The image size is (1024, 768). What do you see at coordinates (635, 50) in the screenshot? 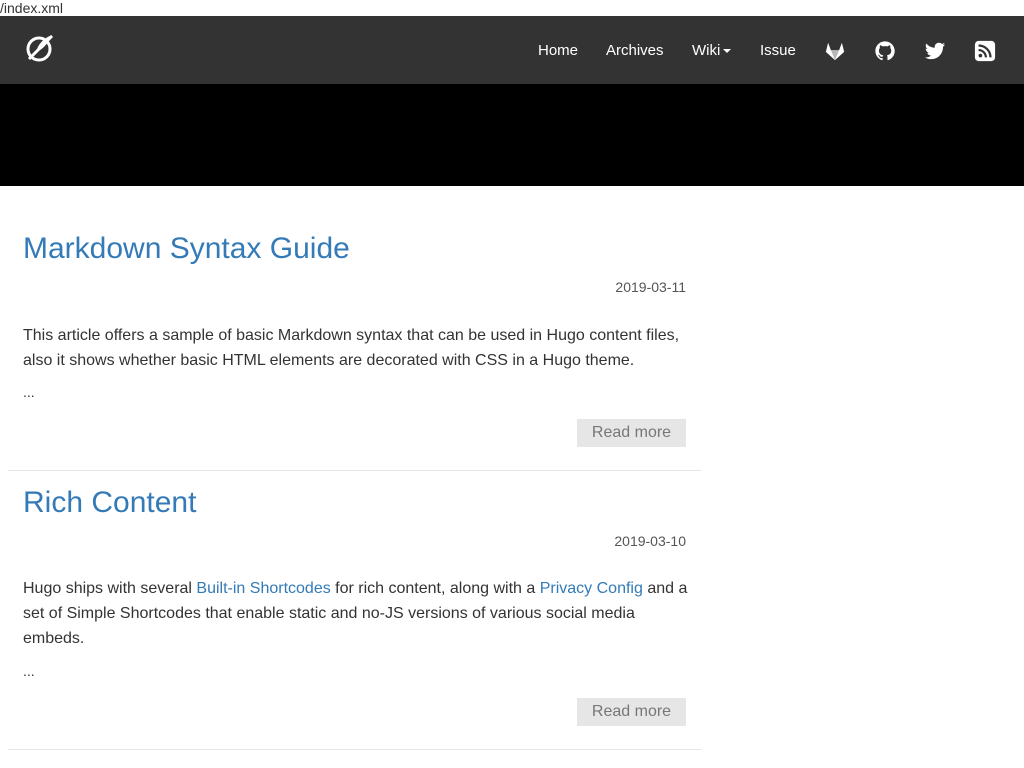
I see `nav-archives-link: Archives` at bounding box center [635, 50].